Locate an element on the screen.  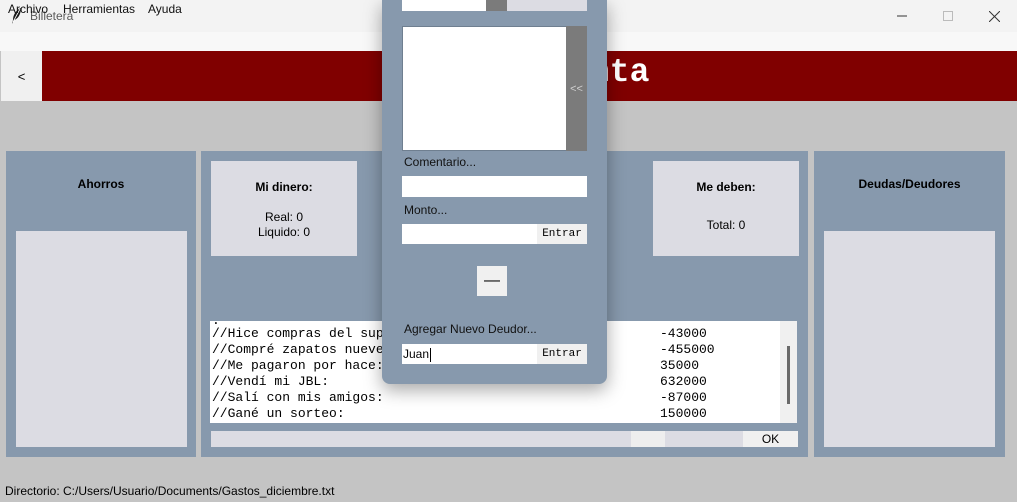
liquido-value: Liquido: 0 is located at coordinates (284, 232).